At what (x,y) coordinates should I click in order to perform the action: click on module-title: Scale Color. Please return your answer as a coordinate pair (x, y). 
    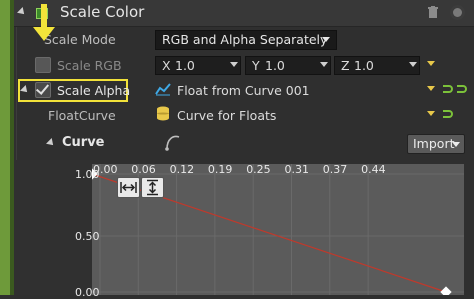
    Looking at the image, I should click on (102, 12).